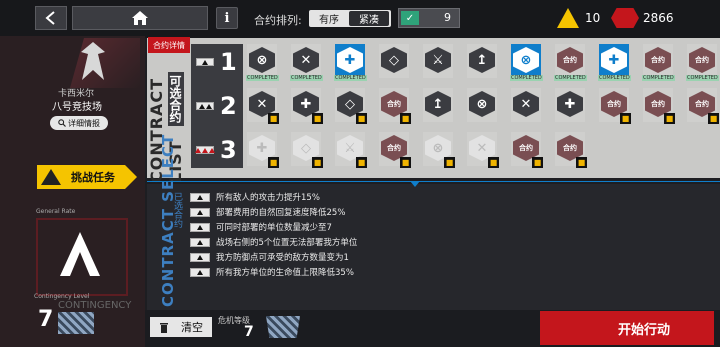 This screenshot has height=347, width=720. Describe the element at coordinates (217, 150) in the screenshot. I see `rank-row-3: 3` at that location.